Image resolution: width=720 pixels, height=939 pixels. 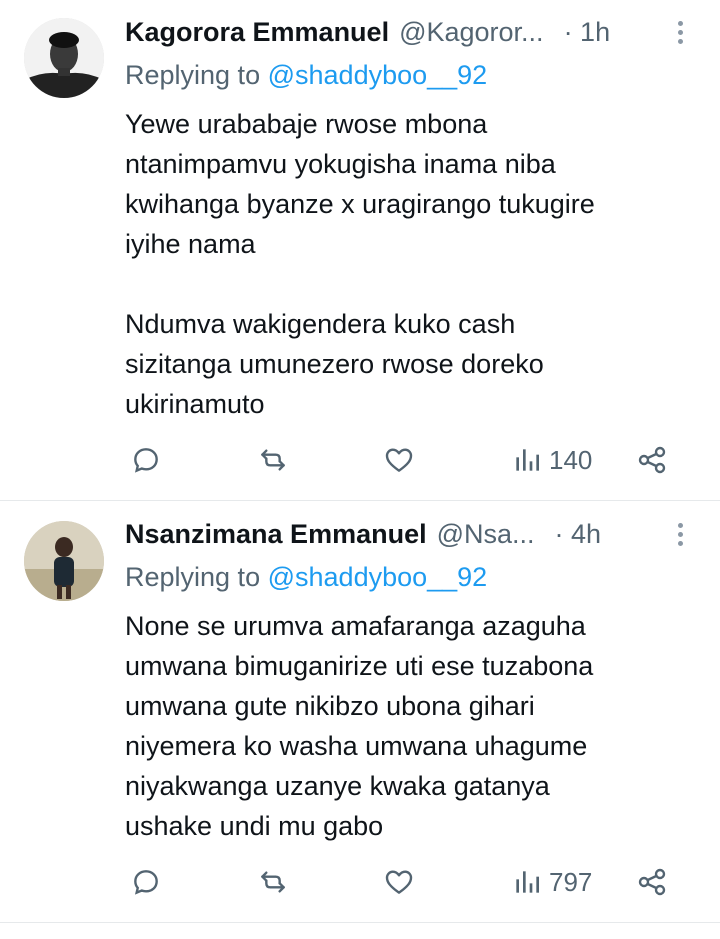 I want to click on tweet-actions: 797, so click(x=360, y=882).